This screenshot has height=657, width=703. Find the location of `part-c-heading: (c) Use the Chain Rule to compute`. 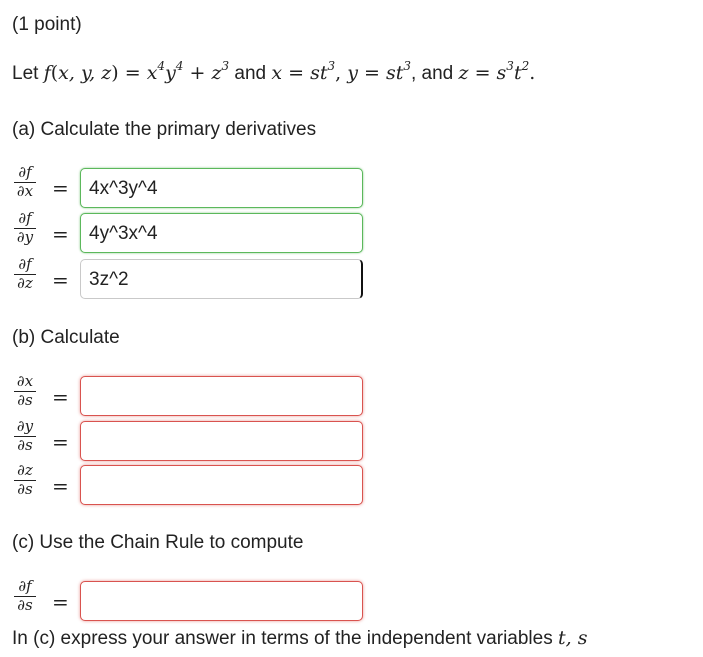

part-c-heading: (c) Use the Chain Rule to compute is located at coordinates (158, 542).